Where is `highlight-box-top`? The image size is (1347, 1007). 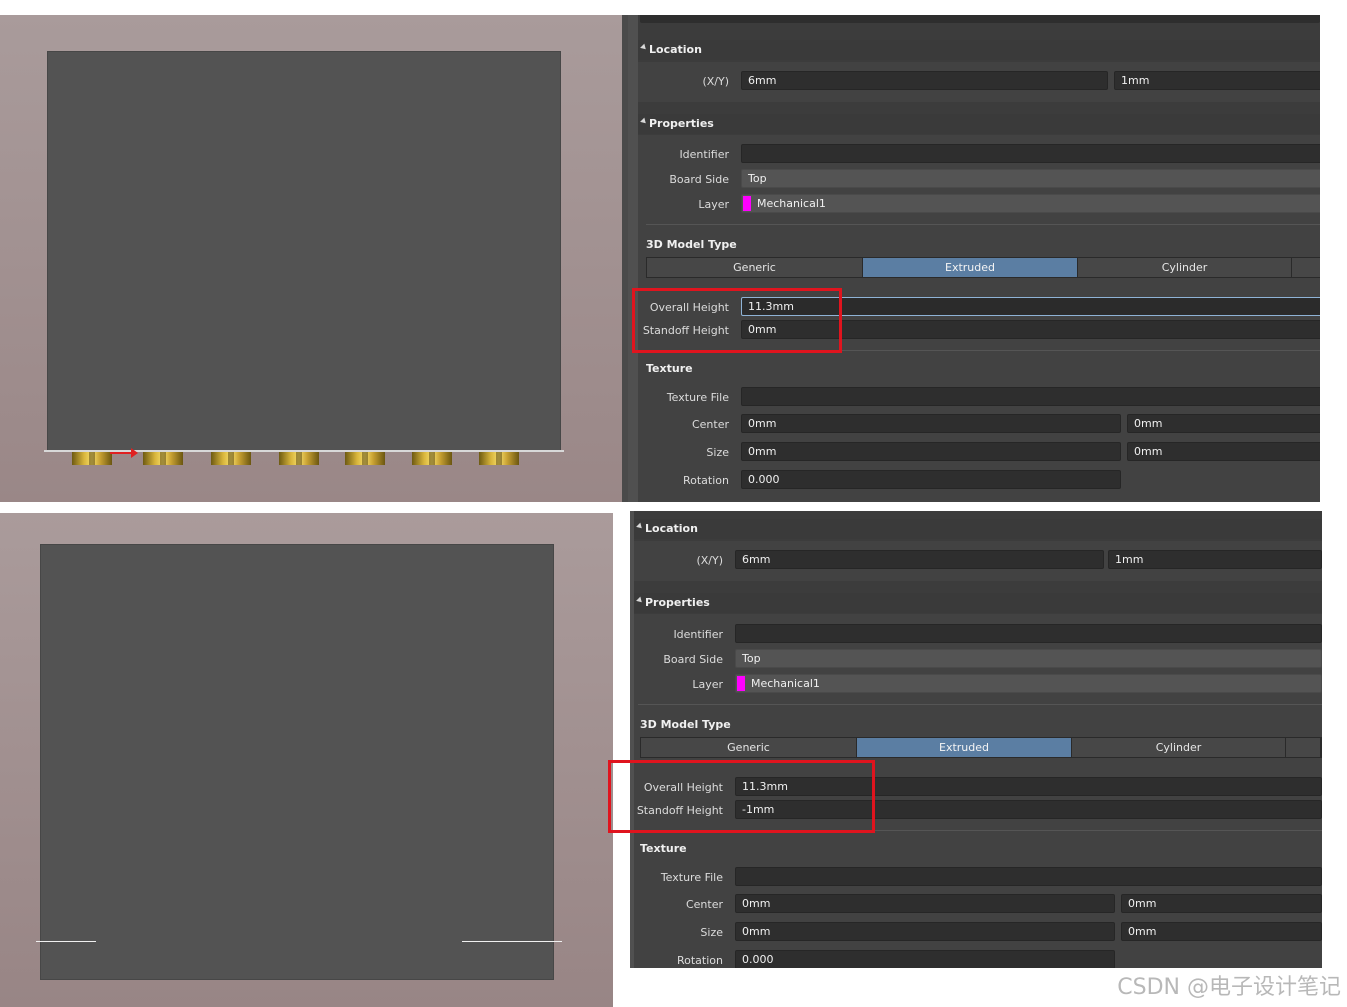
highlight-box-top is located at coordinates (737, 320).